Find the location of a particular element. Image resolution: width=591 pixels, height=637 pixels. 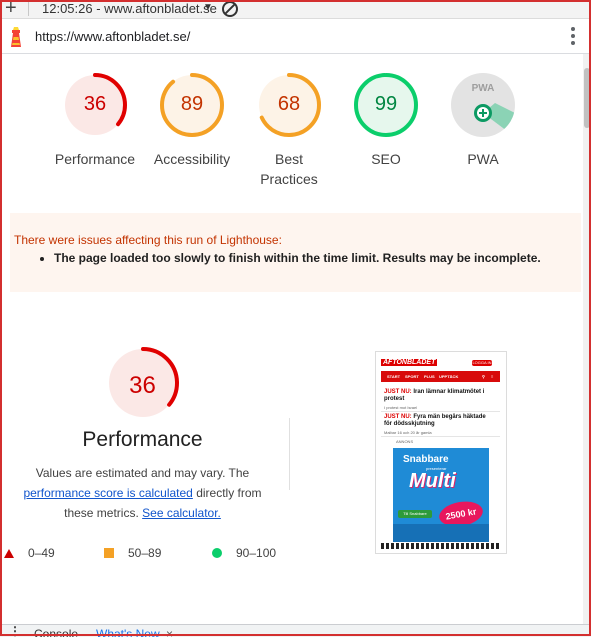

url-bar: https://www.aftonbladet.se/ is located at coordinates (295, 36).